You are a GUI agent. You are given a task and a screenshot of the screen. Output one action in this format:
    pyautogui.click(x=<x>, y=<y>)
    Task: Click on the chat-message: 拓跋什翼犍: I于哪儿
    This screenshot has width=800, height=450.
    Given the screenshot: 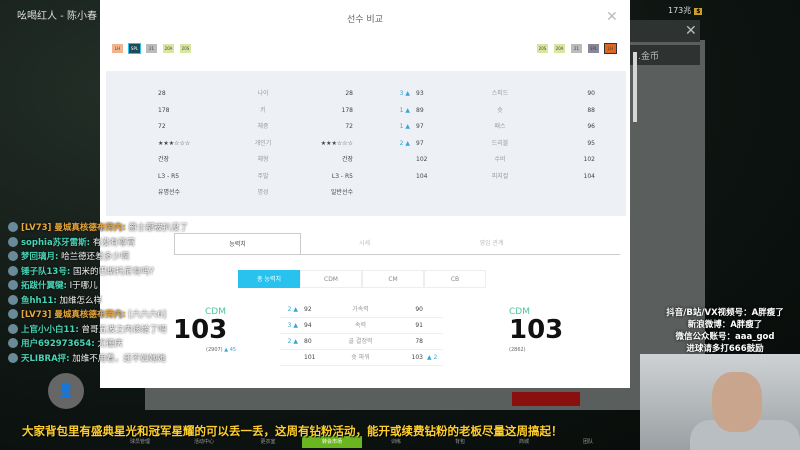 What is the action you would take?
    pyautogui.click(x=98, y=285)
    